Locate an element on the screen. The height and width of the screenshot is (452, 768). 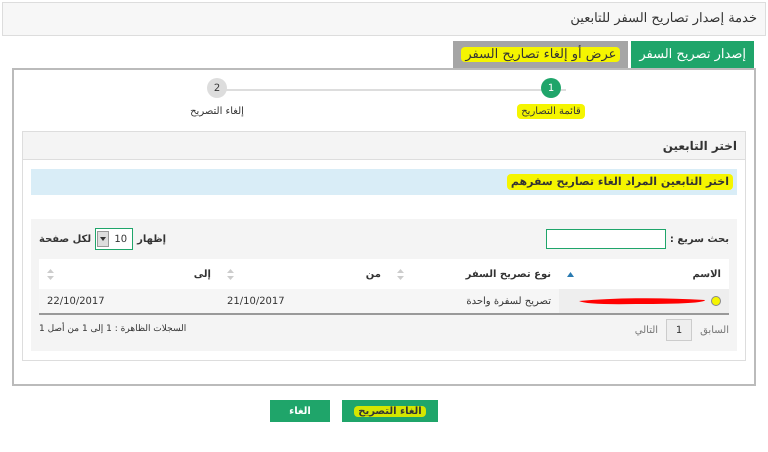
table-cell: تصريح لسفرة واحدة is located at coordinates (508, 301).